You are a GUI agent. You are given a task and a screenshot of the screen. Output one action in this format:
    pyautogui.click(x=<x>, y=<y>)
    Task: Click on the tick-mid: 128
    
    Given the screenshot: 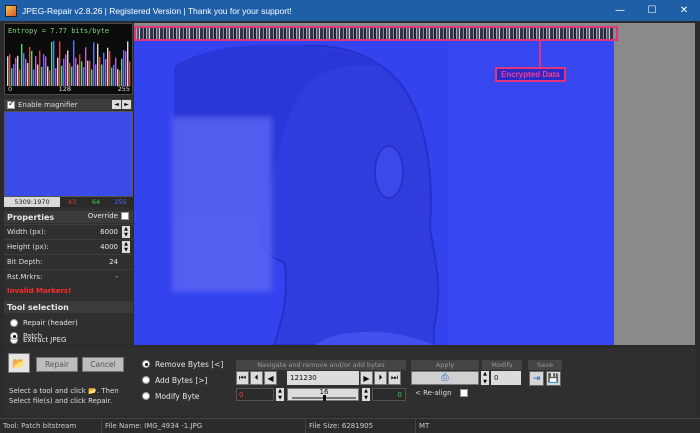 What is the action you would take?
    pyautogui.click(x=65, y=89)
    